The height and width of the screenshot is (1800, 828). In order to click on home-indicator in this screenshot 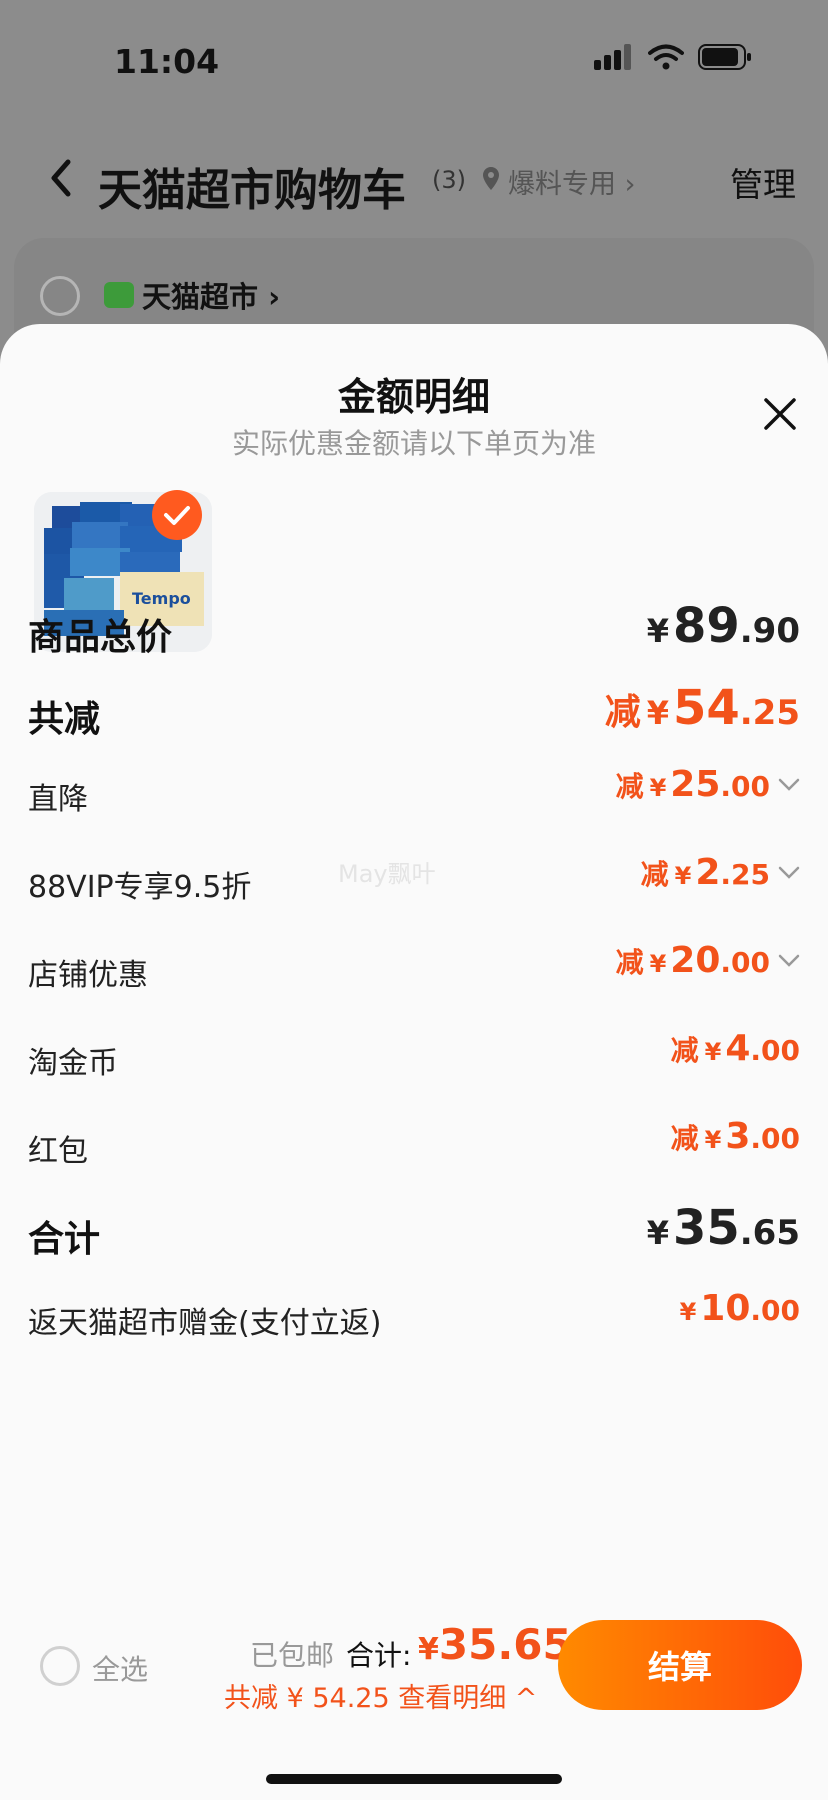, I will do `click(414, 1779)`.